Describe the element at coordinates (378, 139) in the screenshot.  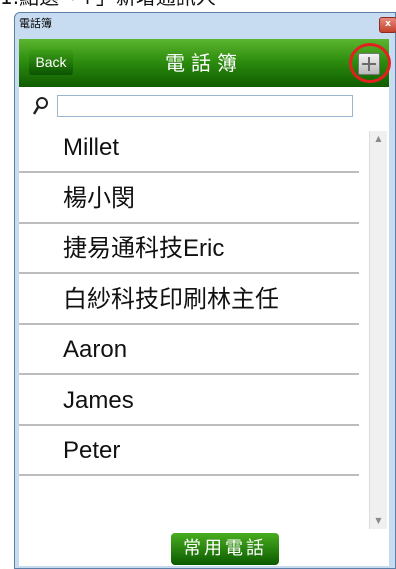
I see `scroll-up-arrow-icon: ▲` at that location.